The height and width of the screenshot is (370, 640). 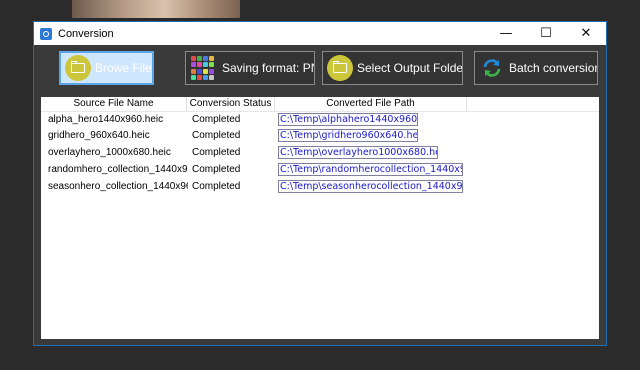 I want to click on source-file-cell: seasonhero_collection_1440x960., so click(x=118, y=186).